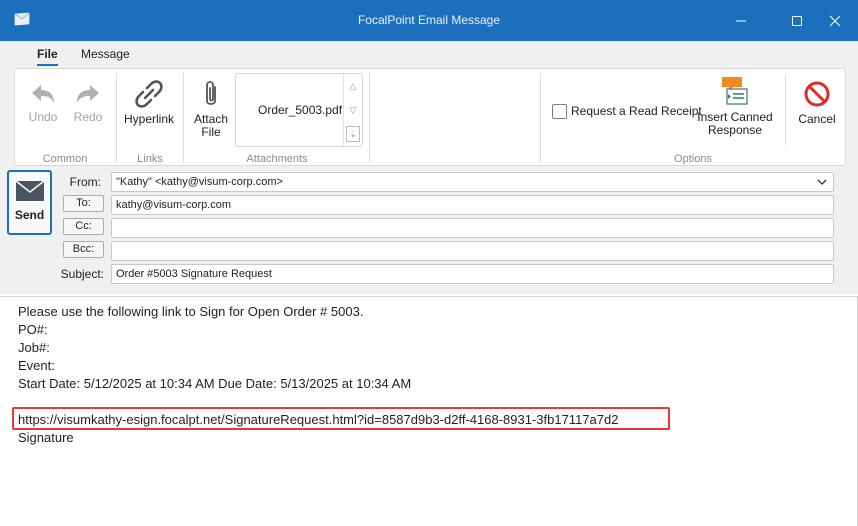 Image resolution: width=858 pixels, height=526 pixels. What do you see at coordinates (83, 226) in the screenshot?
I see `cc-button: Cc:` at bounding box center [83, 226].